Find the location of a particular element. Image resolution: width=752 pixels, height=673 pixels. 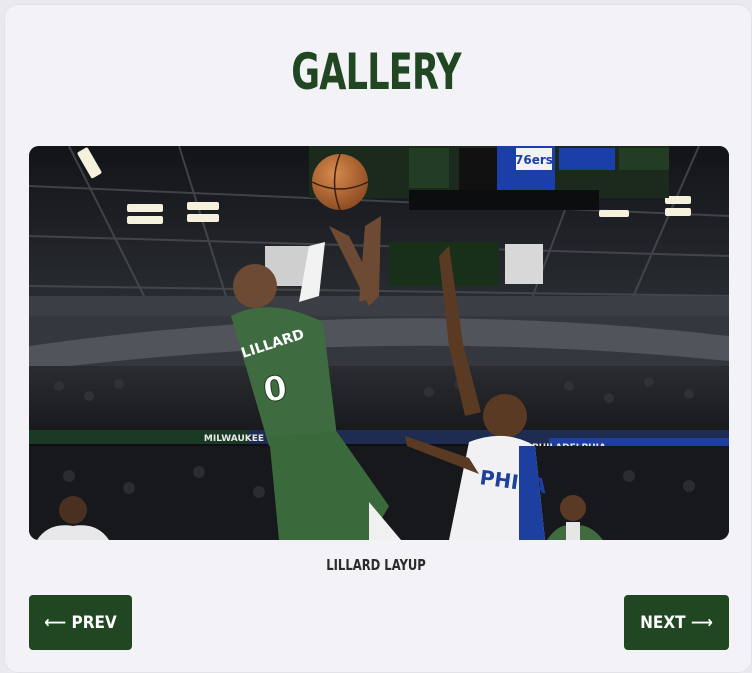

basketball is located at coordinates (340, 182).